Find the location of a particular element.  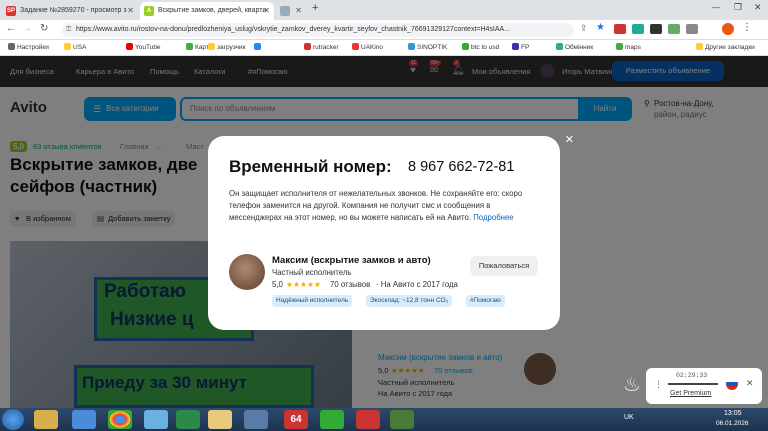

clock-time: 13:05 is located at coordinates (733, 413).